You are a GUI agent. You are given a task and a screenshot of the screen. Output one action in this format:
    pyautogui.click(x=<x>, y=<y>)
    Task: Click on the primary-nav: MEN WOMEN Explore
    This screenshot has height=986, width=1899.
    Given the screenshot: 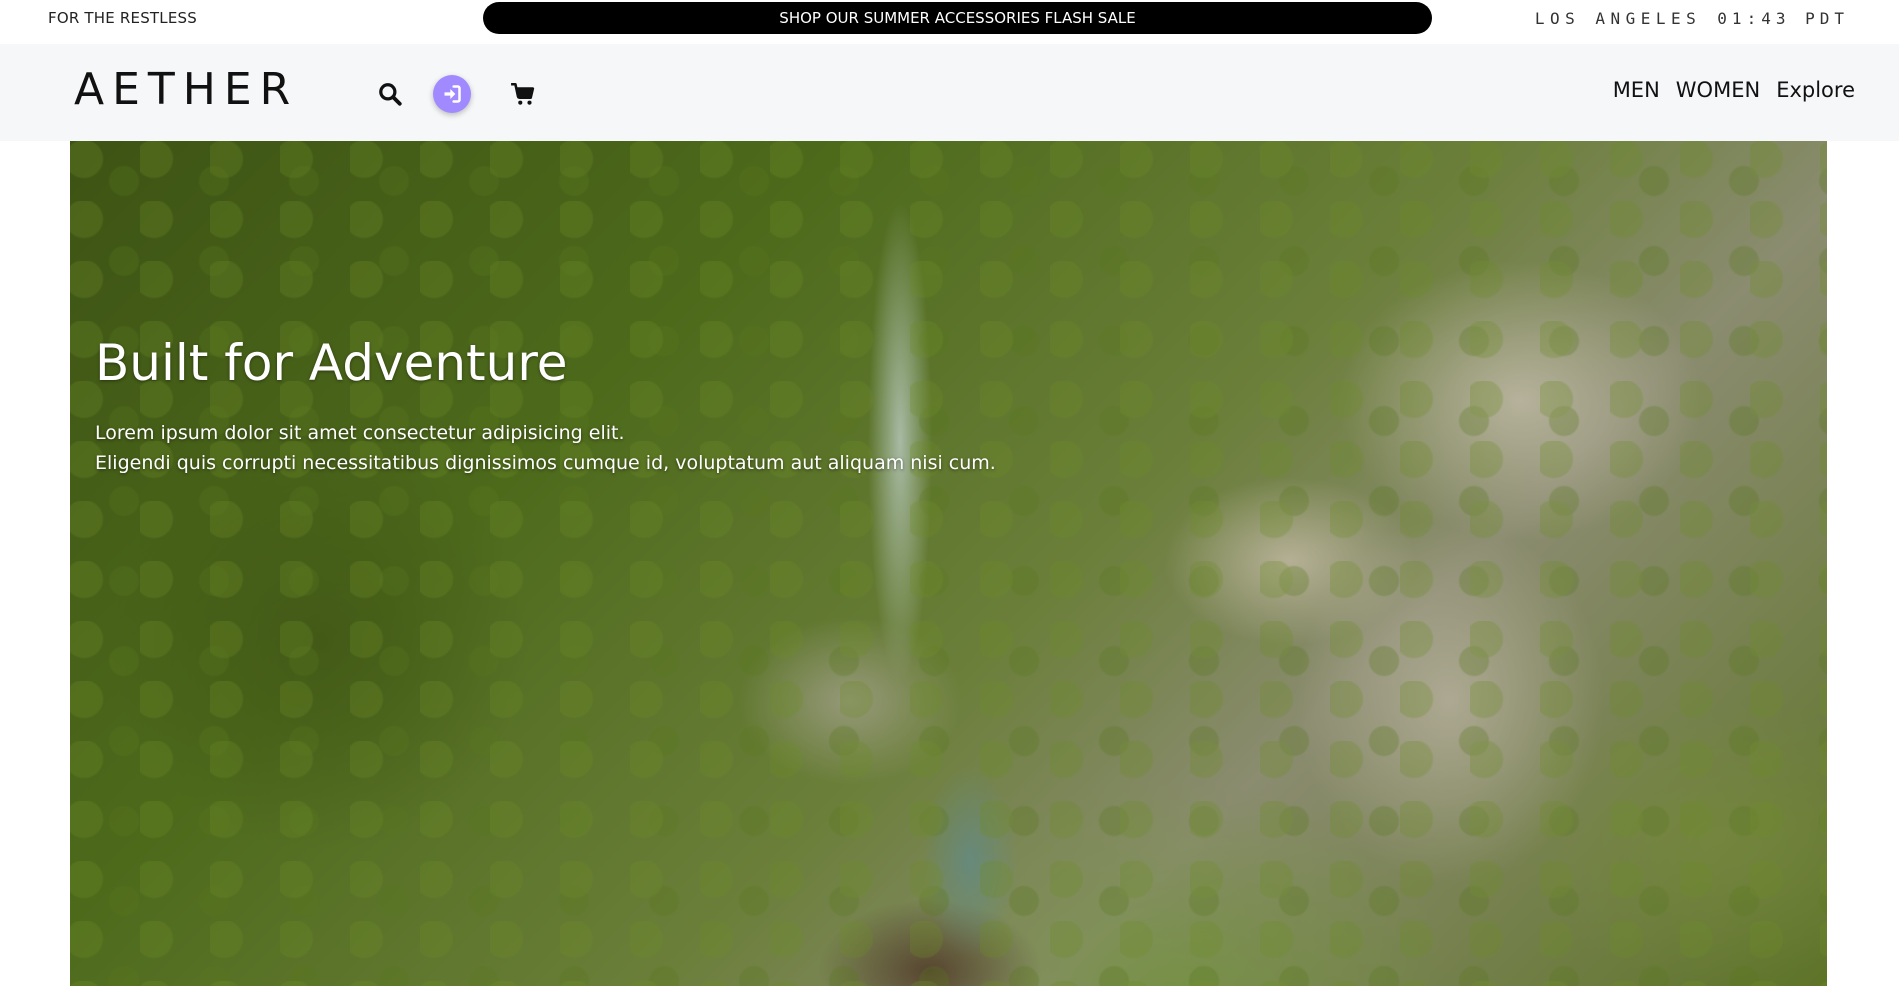 What is the action you would take?
    pyautogui.click(x=1734, y=90)
    